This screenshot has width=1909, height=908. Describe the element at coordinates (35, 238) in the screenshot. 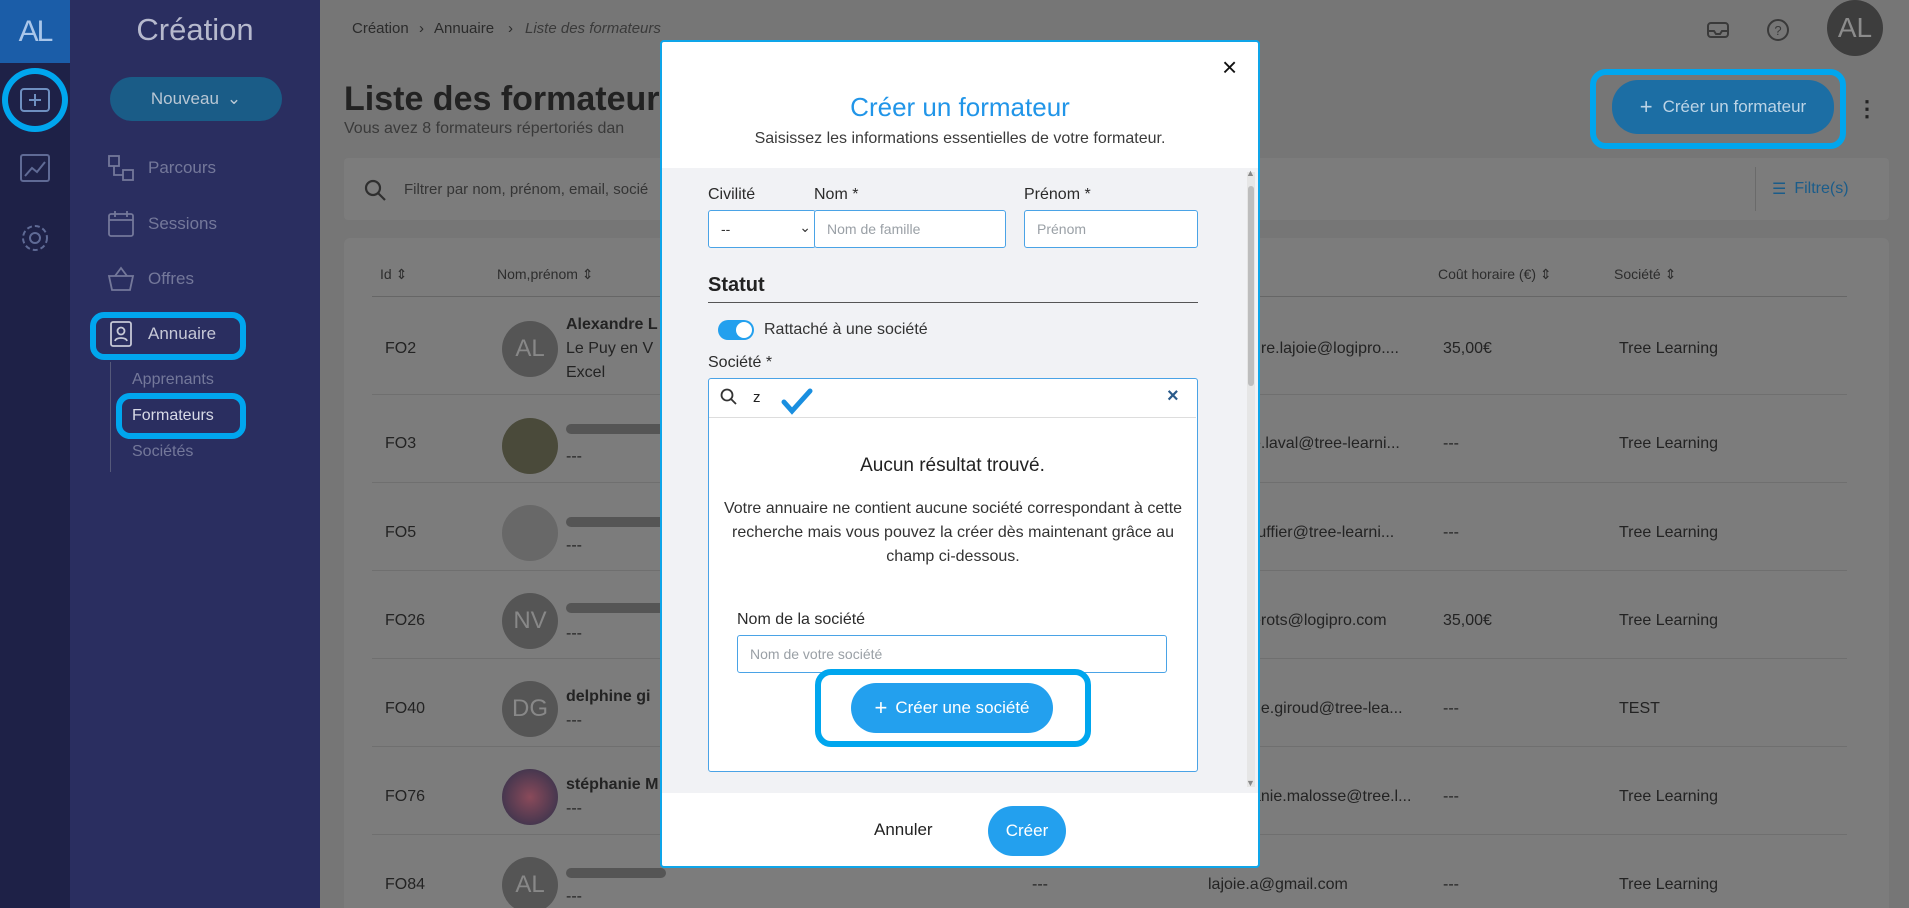

I see `gear-icon` at that location.